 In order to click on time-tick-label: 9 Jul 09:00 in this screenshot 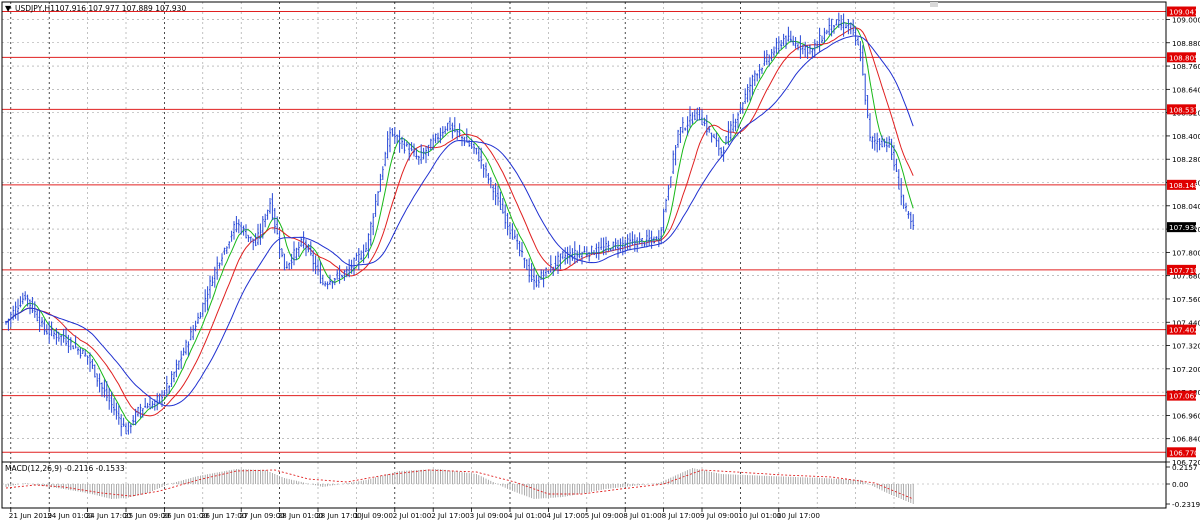, I will do `click(719, 515)`.